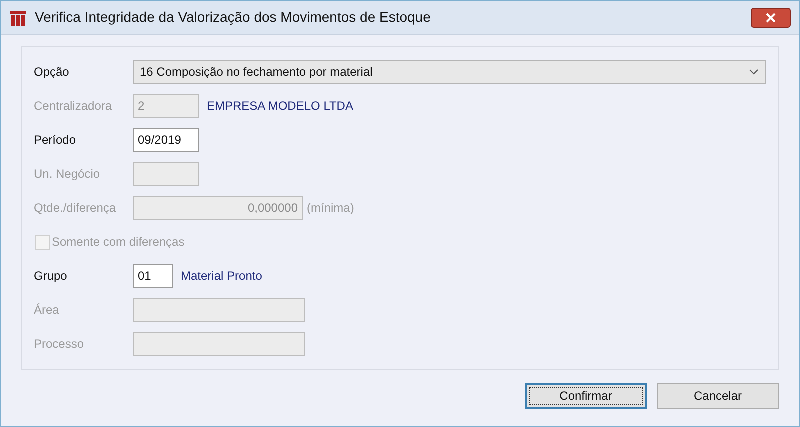 This screenshot has width=800, height=427. I want to click on field-label: Qtde./diferença, so click(76, 208).